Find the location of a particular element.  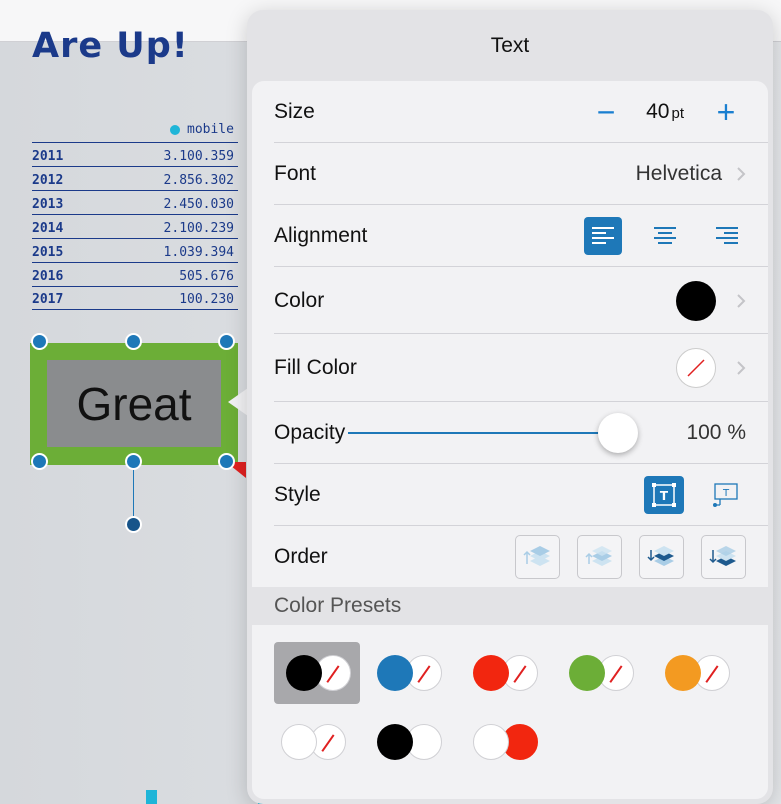

rotate-connector is located at coordinates (133, 495).